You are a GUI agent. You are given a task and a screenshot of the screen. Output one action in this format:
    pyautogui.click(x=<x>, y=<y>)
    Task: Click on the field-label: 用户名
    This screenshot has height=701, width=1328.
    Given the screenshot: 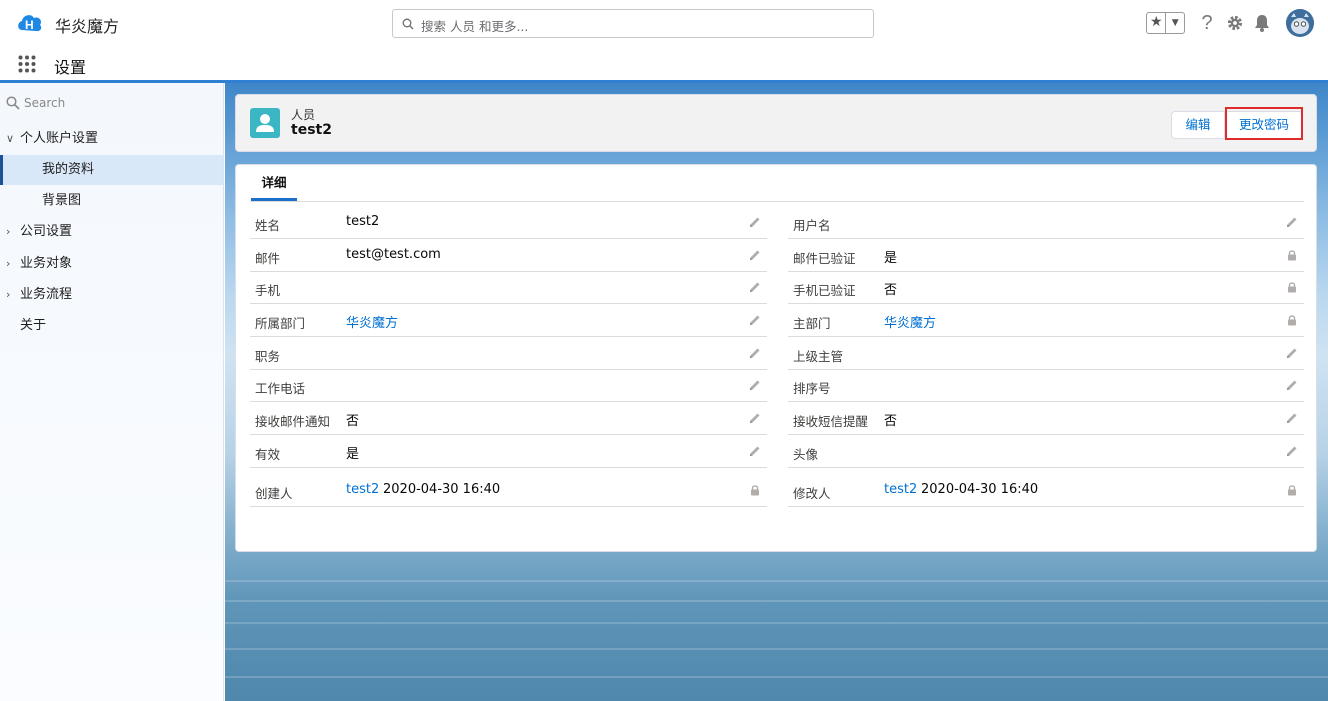 What is the action you would take?
    pyautogui.click(x=812, y=225)
    